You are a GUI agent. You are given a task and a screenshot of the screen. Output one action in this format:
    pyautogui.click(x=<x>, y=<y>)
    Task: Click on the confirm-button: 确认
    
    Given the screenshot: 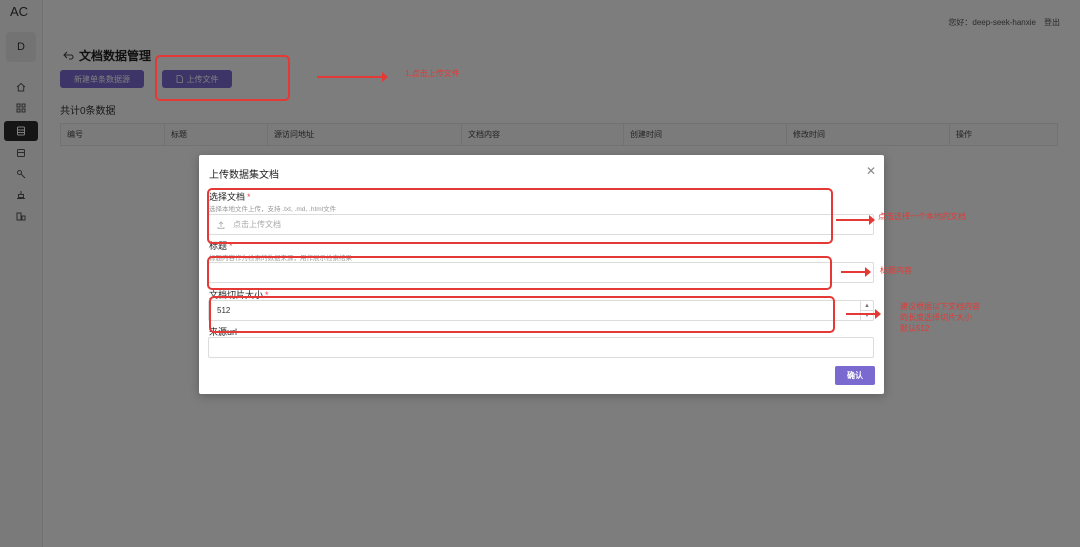 What is the action you would take?
    pyautogui.click(x=855, y=375)
    